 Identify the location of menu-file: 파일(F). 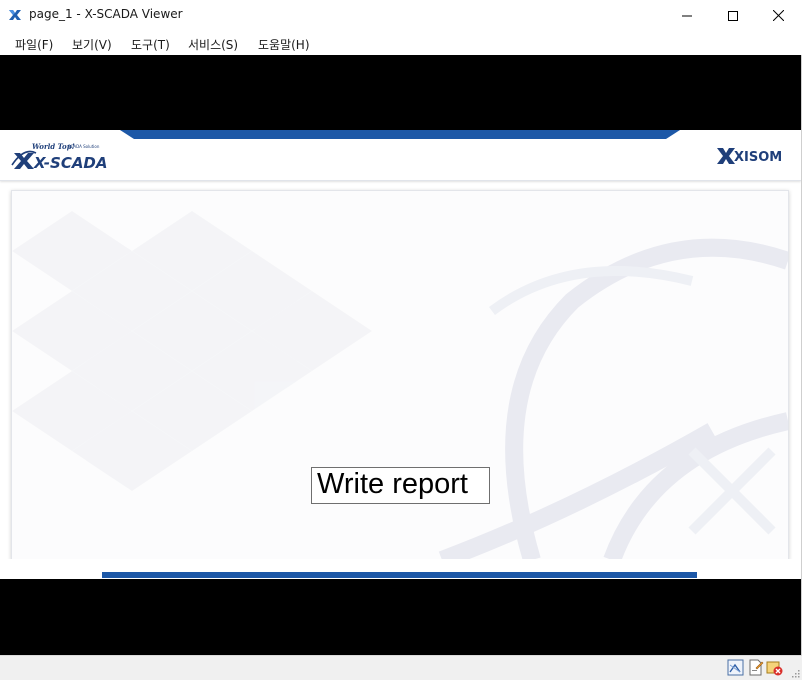
(34, 44).